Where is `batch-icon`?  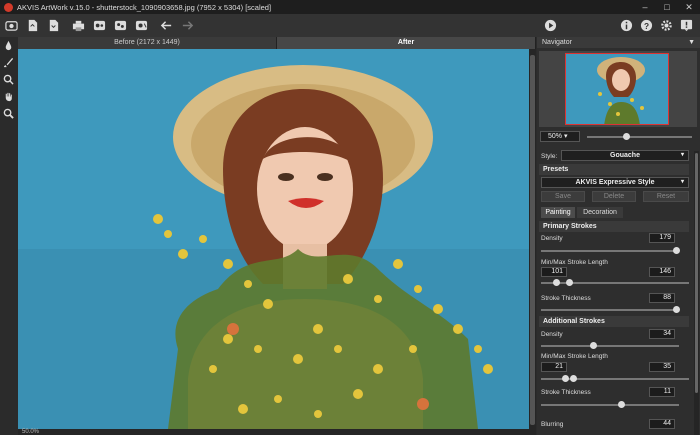 batch-icon is located at coordinates (120, 25).